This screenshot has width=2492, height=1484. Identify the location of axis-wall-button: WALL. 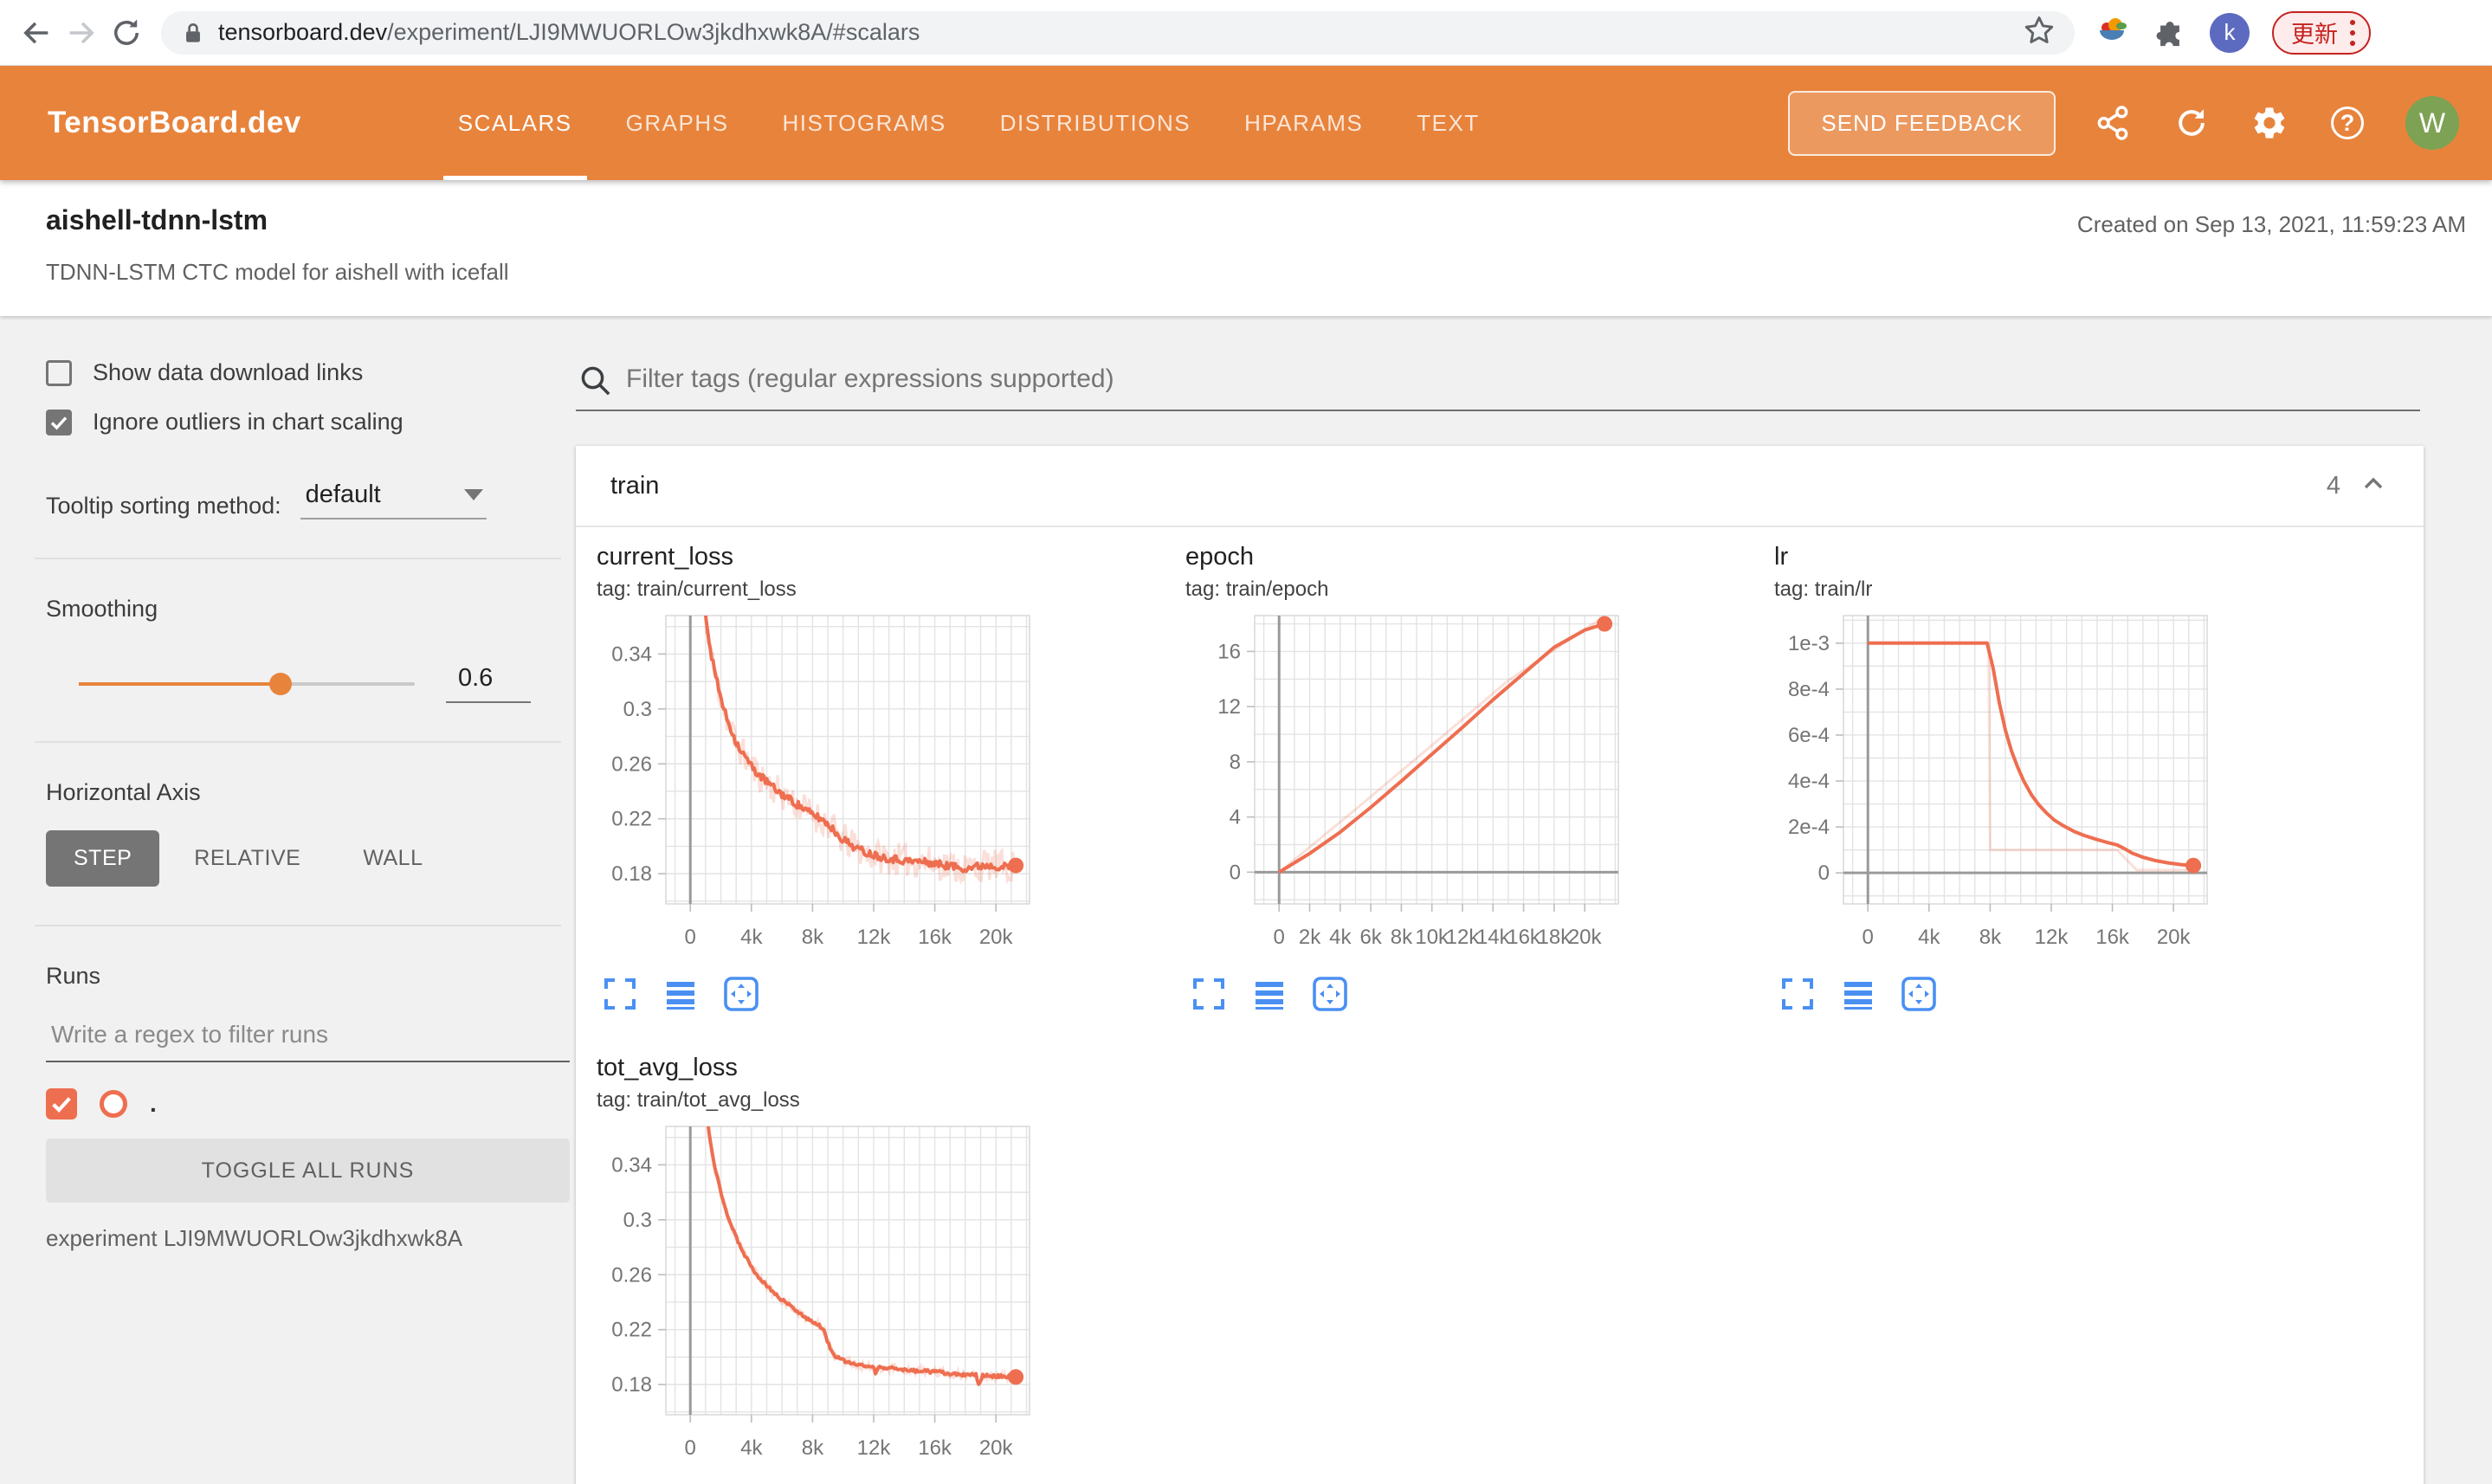
(392, 858).